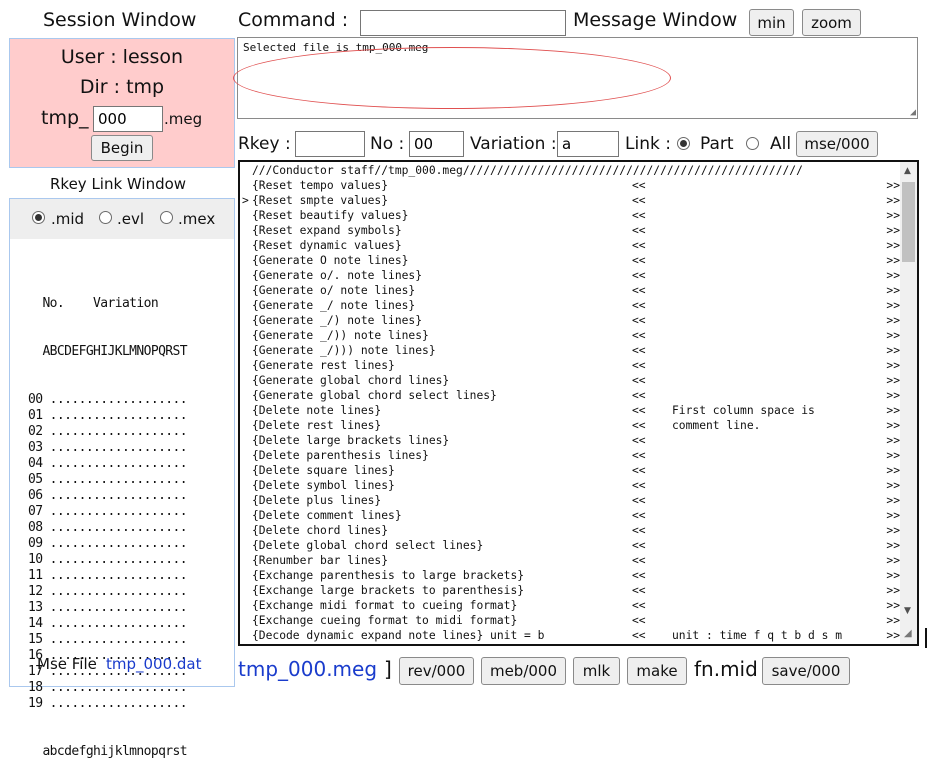  I want to click on scroll-down-icon: ▼, so click(907, 611).